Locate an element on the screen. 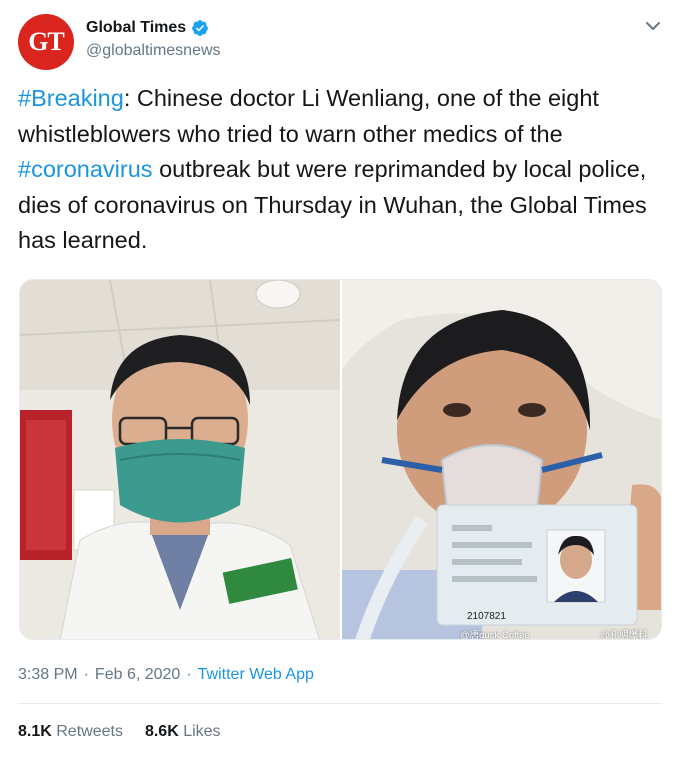  likes-label: Likes is located at coordinates (202, 731).